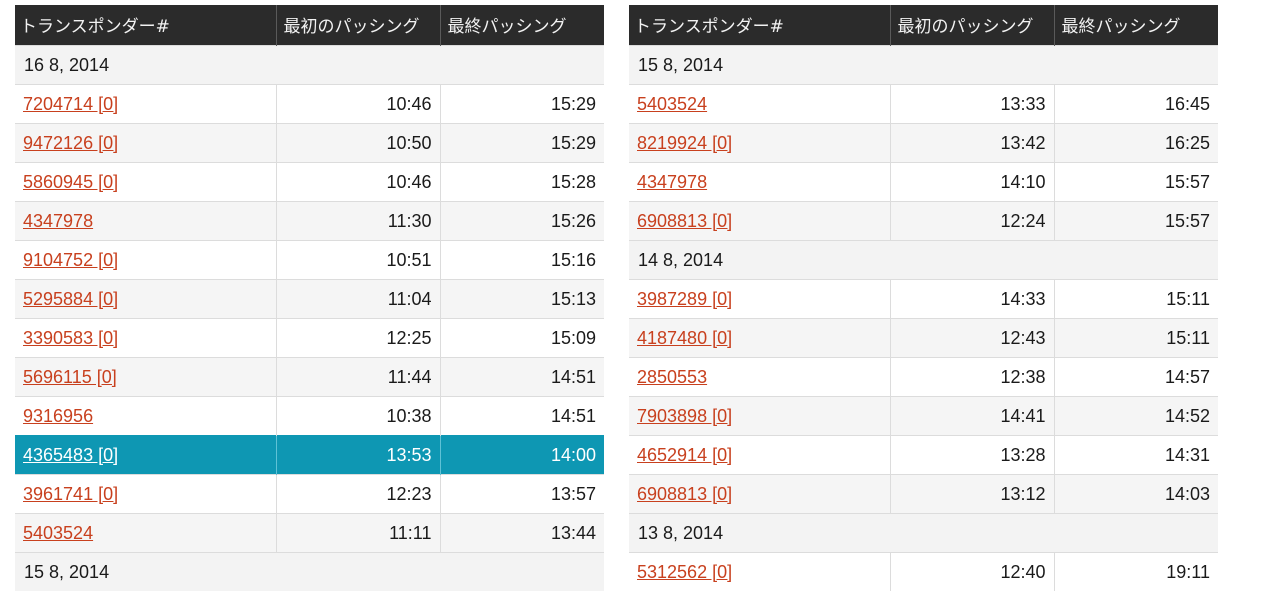 This screenshot has width=1268, height=591. Describe the element at coordinates (684, 416) in the screenshot. I see `transponder-link: 7903898 [0]` at that location.